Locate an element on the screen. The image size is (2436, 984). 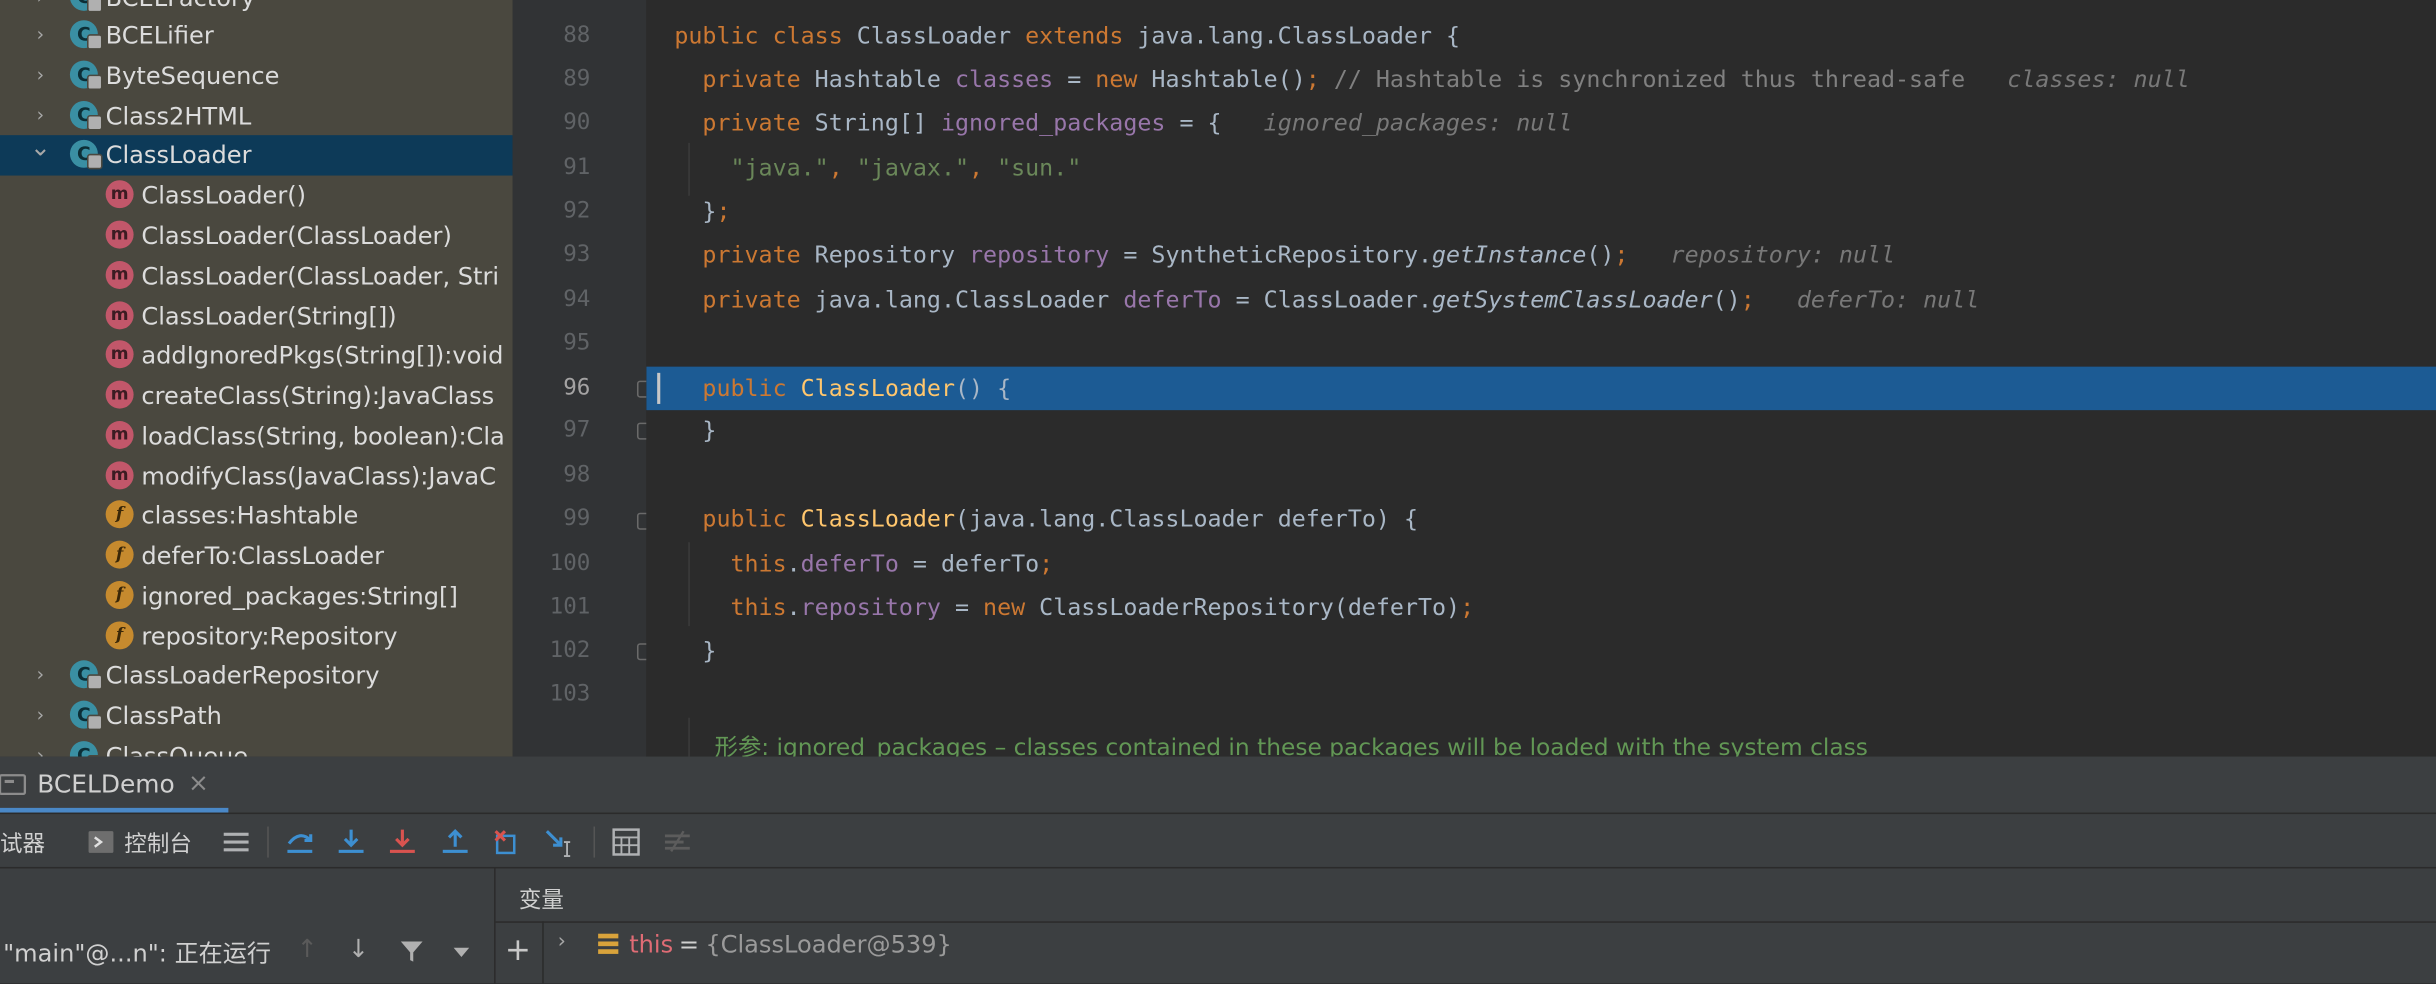
chevron-down-icon is located at coordinates (461, 953).